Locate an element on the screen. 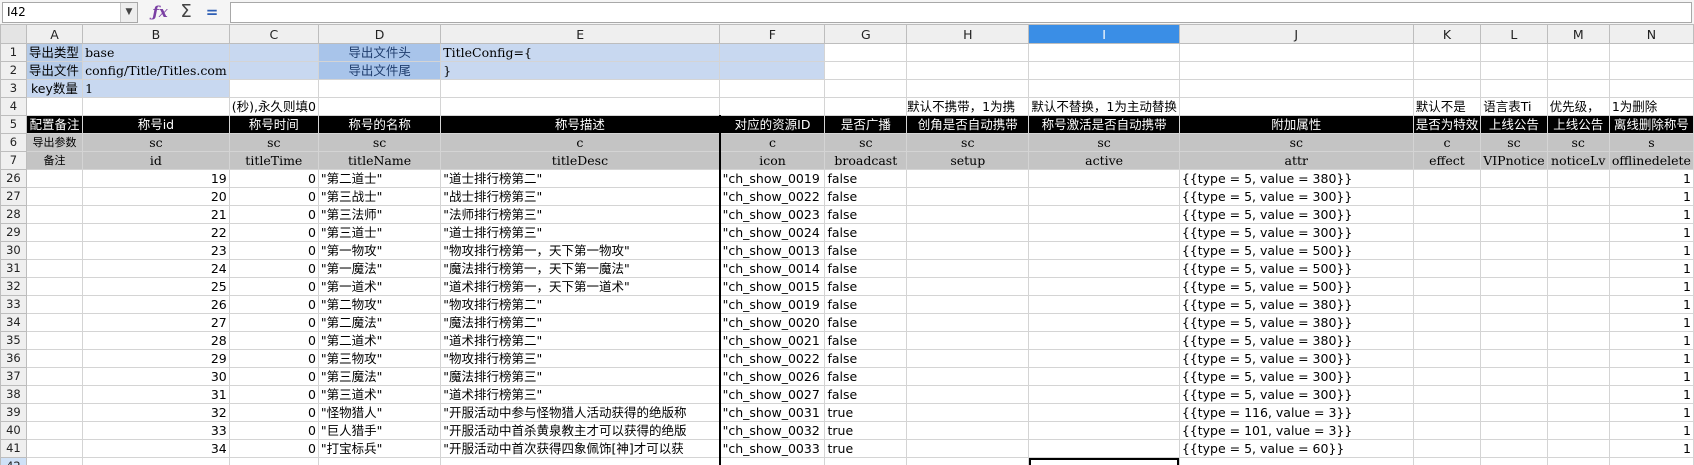  cell-a4 is located at coordinates (54, 106).